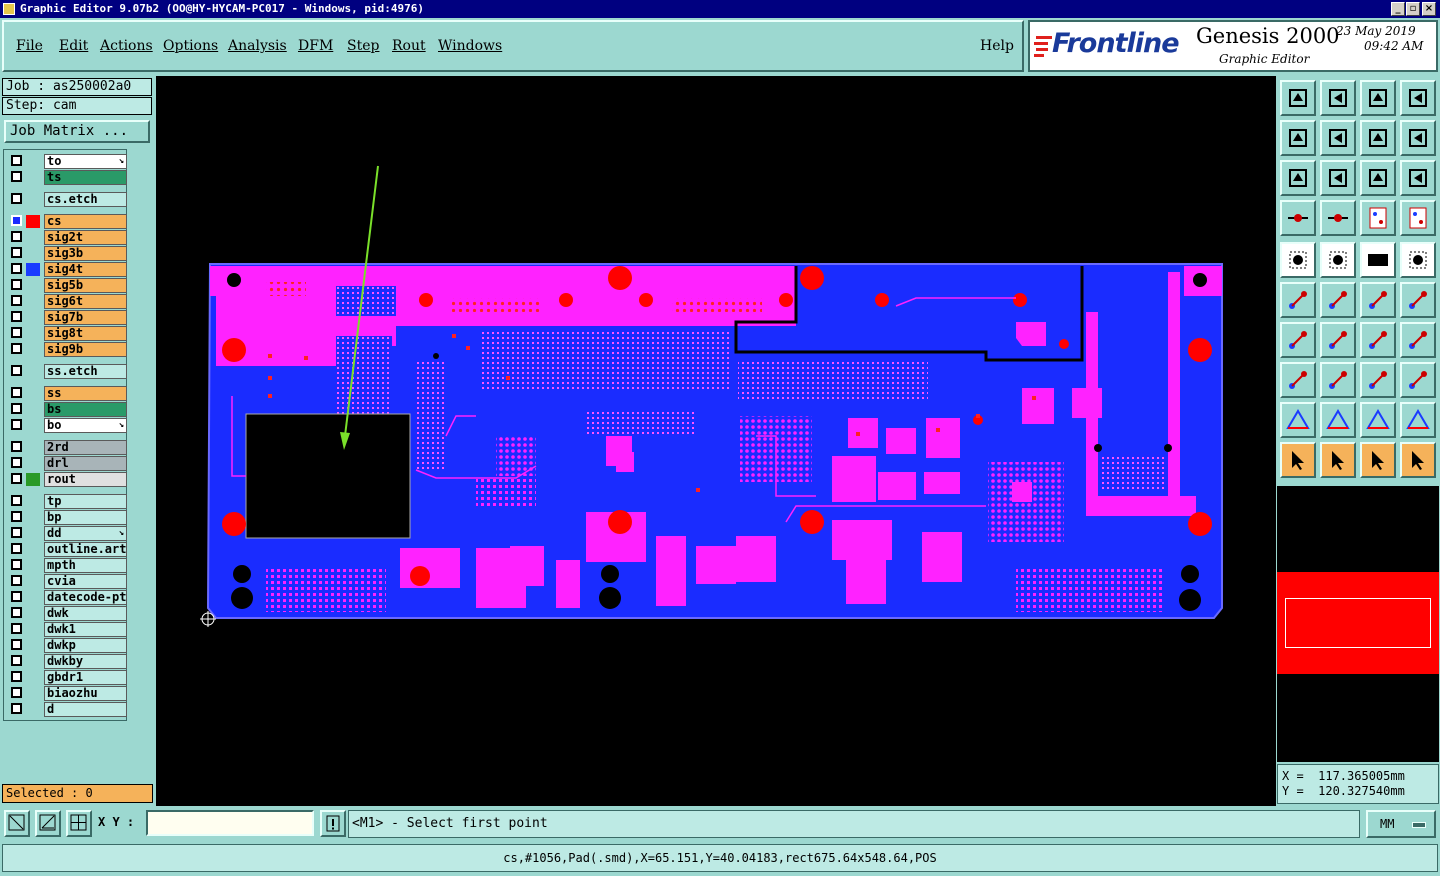 The image size is (1440, 876). Describe the element at coordinates (997, 46) in the screenshot. I see `menu-help: Help` at that location.